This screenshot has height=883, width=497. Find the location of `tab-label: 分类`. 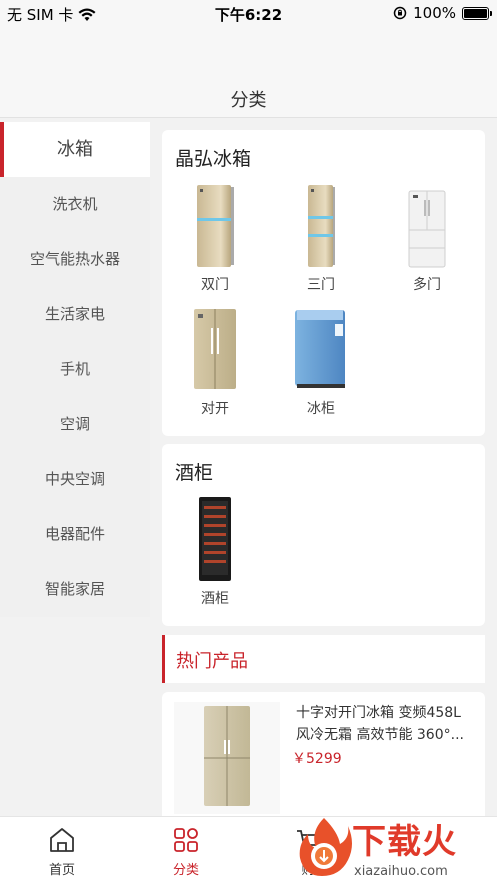

tab-label: 分类 is located at coordinates (185, 870).